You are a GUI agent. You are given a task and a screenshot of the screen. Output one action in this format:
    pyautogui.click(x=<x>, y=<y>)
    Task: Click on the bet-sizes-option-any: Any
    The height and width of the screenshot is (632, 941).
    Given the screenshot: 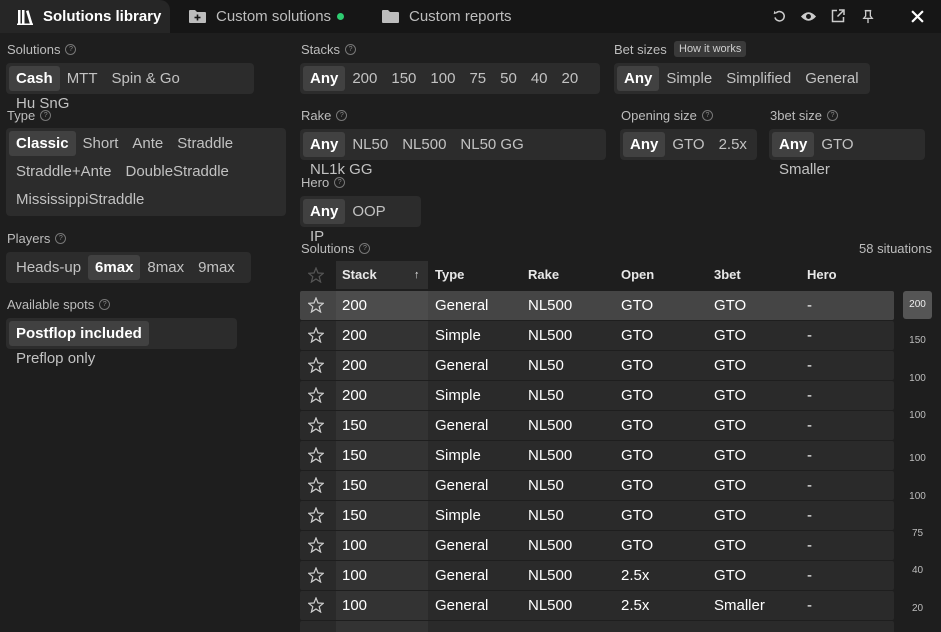 What is the action you would take?
    pyautogui.click(x=638, y=78)
    